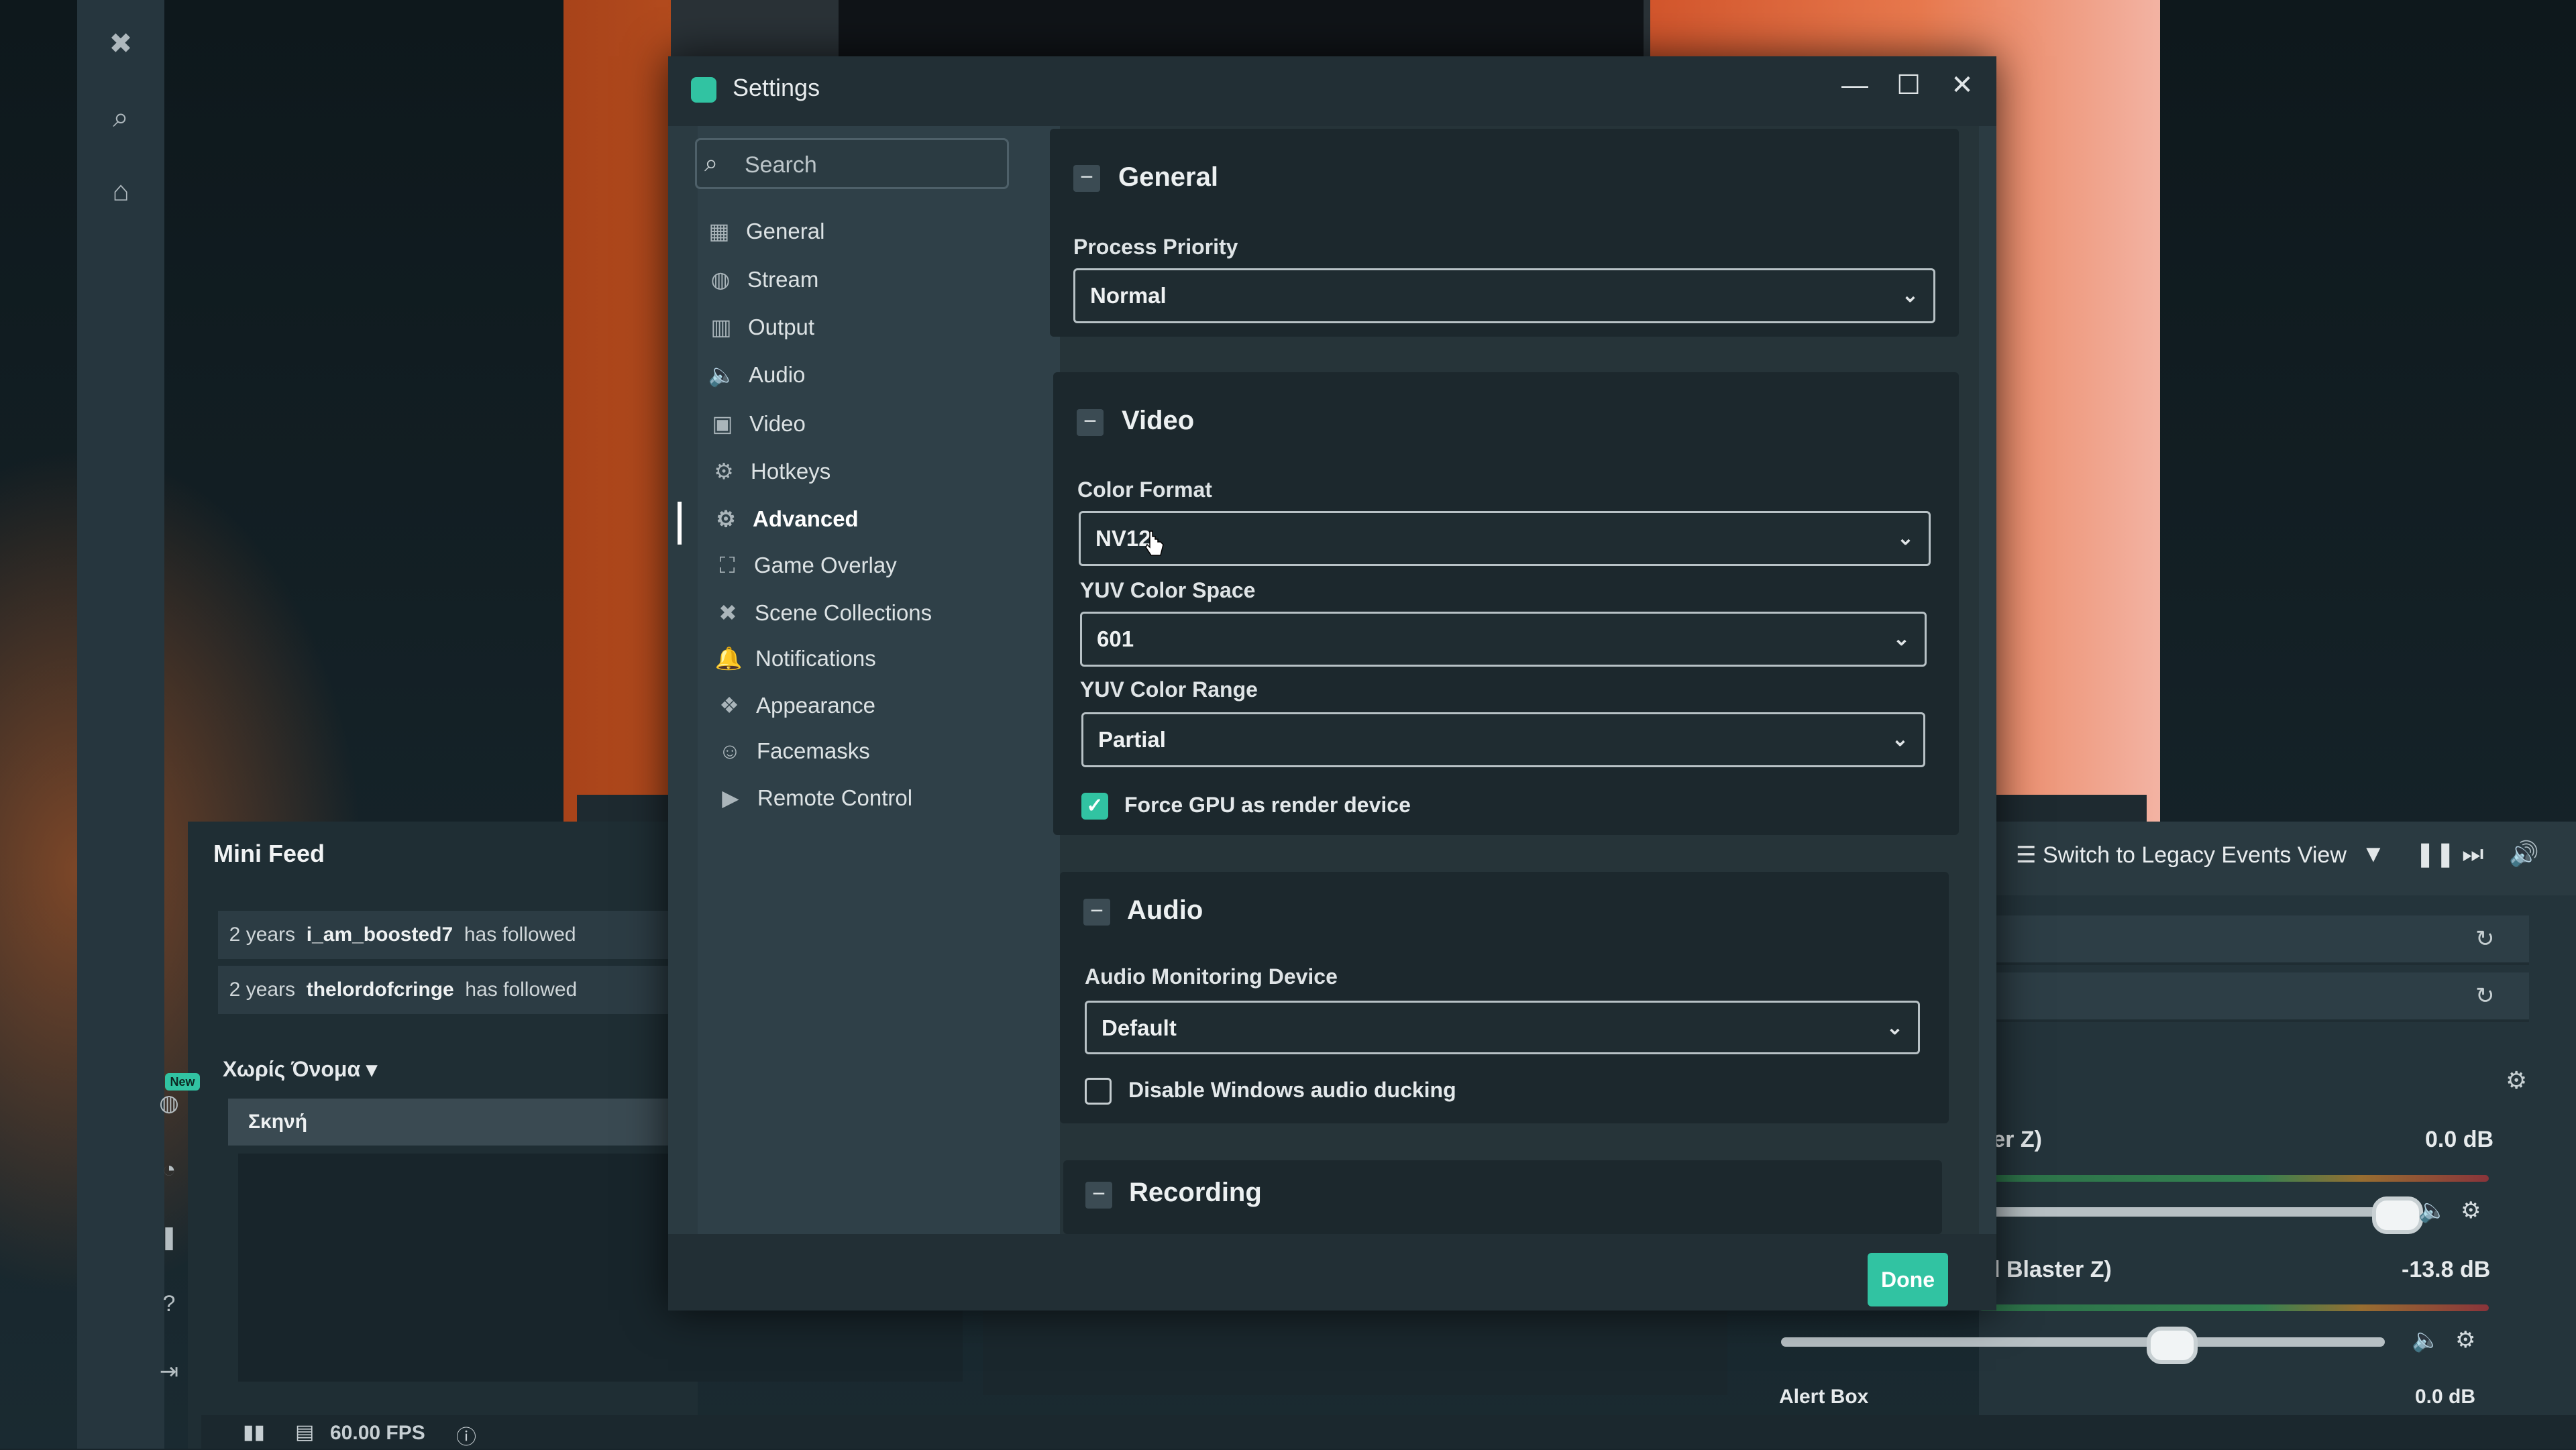 Image resolution: width=2576 pixels, height=1450 pixels. What do you see at coordinates (1824, 1397) in the screenshot?
I see `mixer-source-name: Alert Box` at bounding box center [1824, 1397].